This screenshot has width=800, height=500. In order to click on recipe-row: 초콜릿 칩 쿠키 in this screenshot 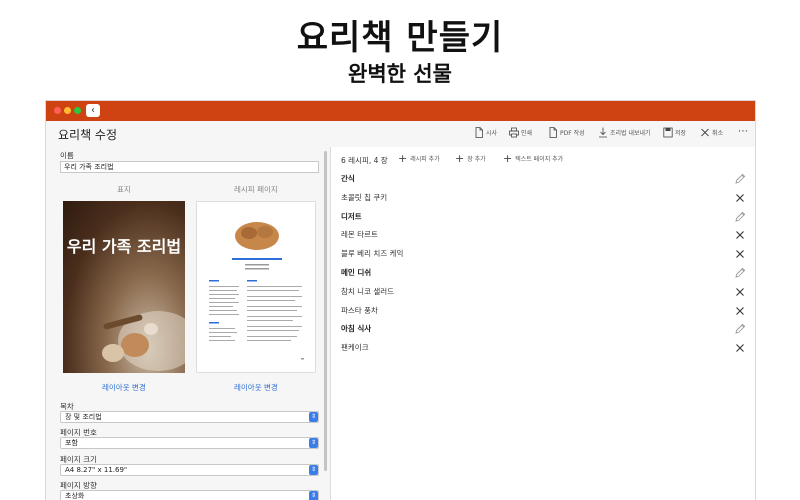, I will do `click(543, 198)`.